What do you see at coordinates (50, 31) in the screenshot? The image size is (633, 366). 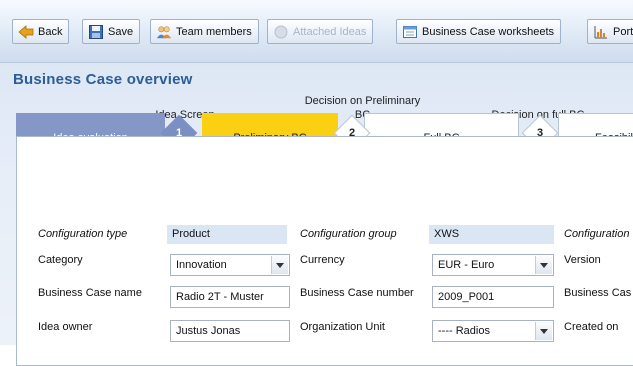 I see `back-label: Back` at bounding box center [50, 31].